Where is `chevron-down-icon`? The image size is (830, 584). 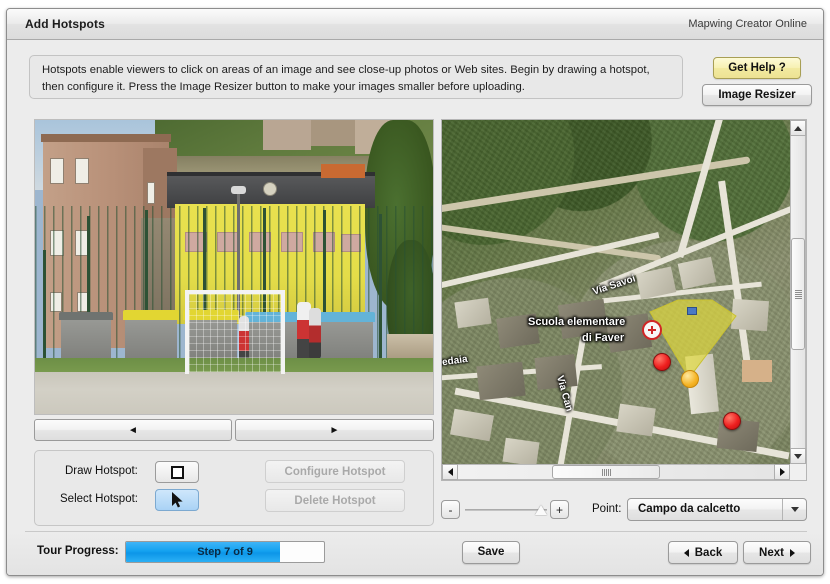
chevron-down-icon is located at coordinates (794, 509).